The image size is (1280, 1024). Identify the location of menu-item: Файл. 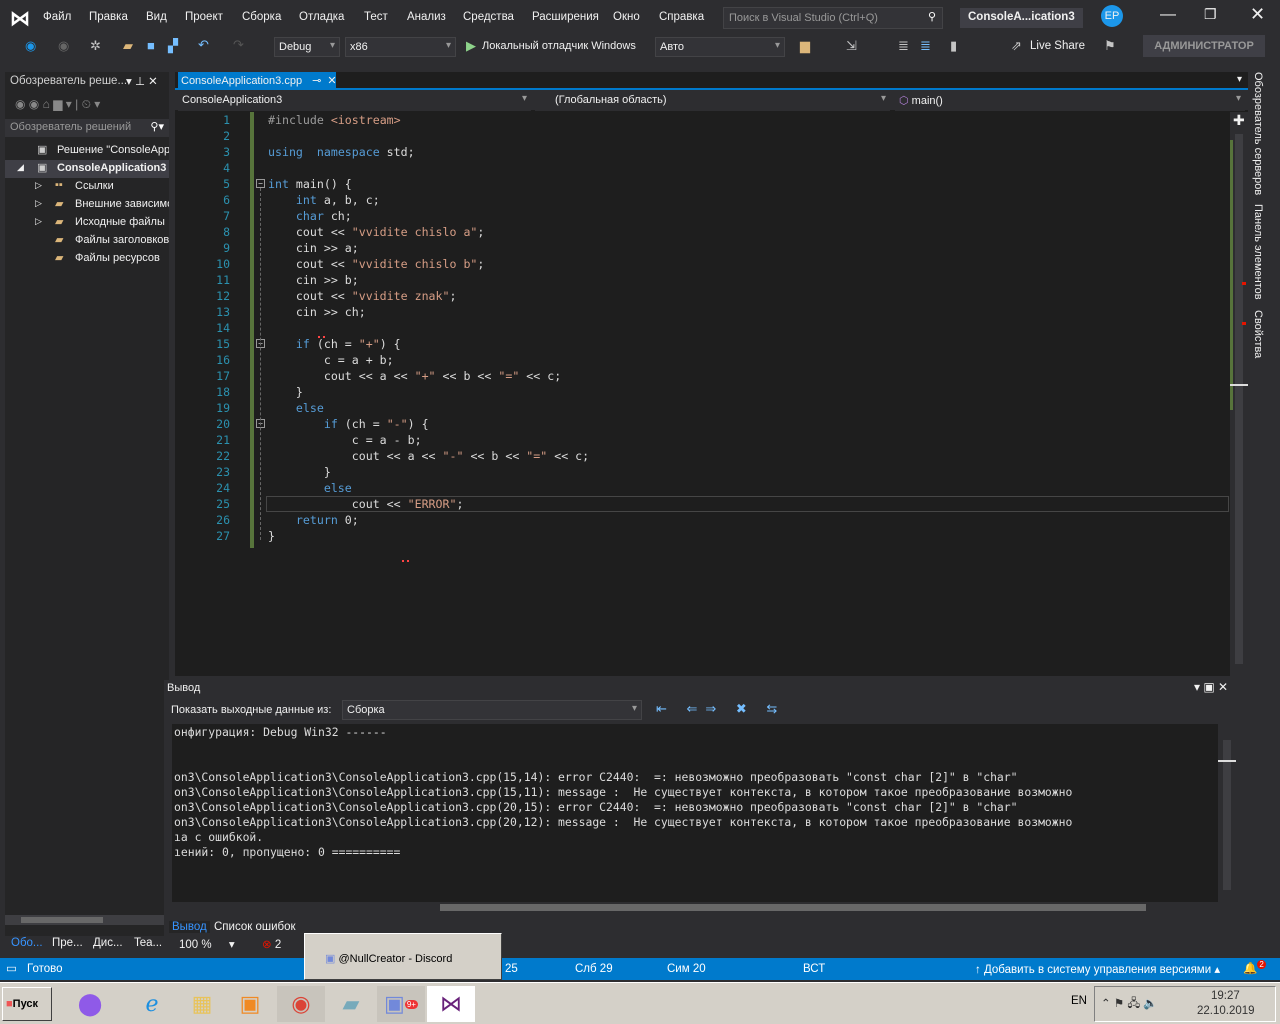
(57, 17).